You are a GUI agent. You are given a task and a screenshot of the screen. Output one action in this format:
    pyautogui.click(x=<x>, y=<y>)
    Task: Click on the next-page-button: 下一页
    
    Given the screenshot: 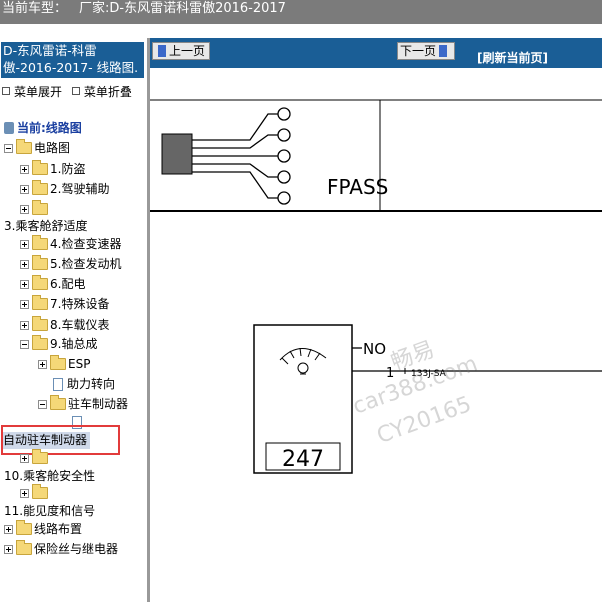 What is the action you would take?
    pyautogui.click(x=426, y=51)
    